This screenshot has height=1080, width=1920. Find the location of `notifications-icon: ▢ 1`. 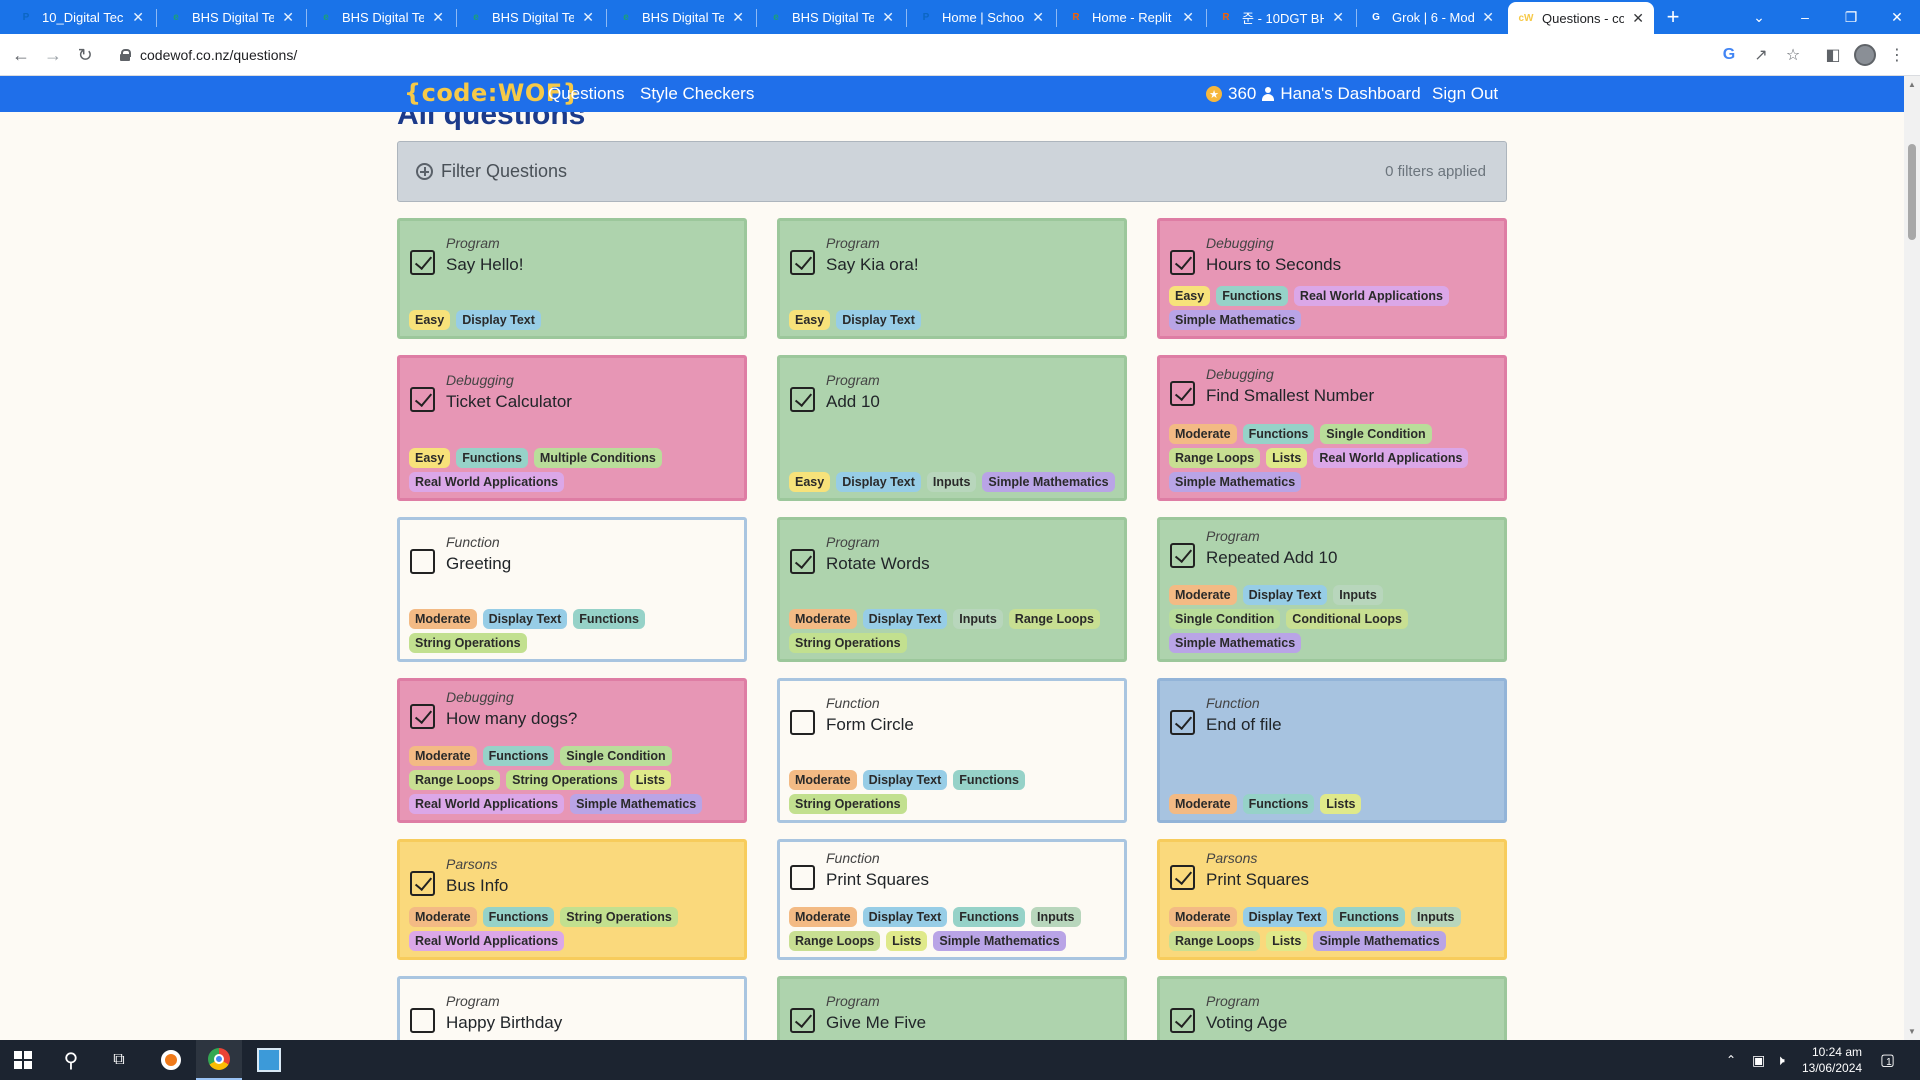

notifications-icon: ▢ 1 is located at coordinates (1887, 1060).